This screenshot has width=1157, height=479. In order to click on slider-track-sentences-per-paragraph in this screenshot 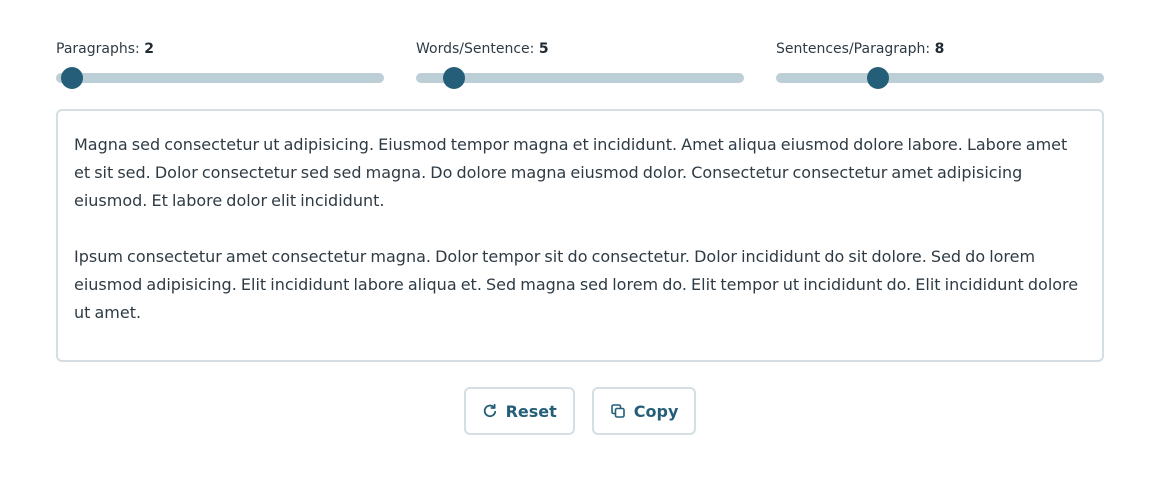, I will do `click(940, 78)`.